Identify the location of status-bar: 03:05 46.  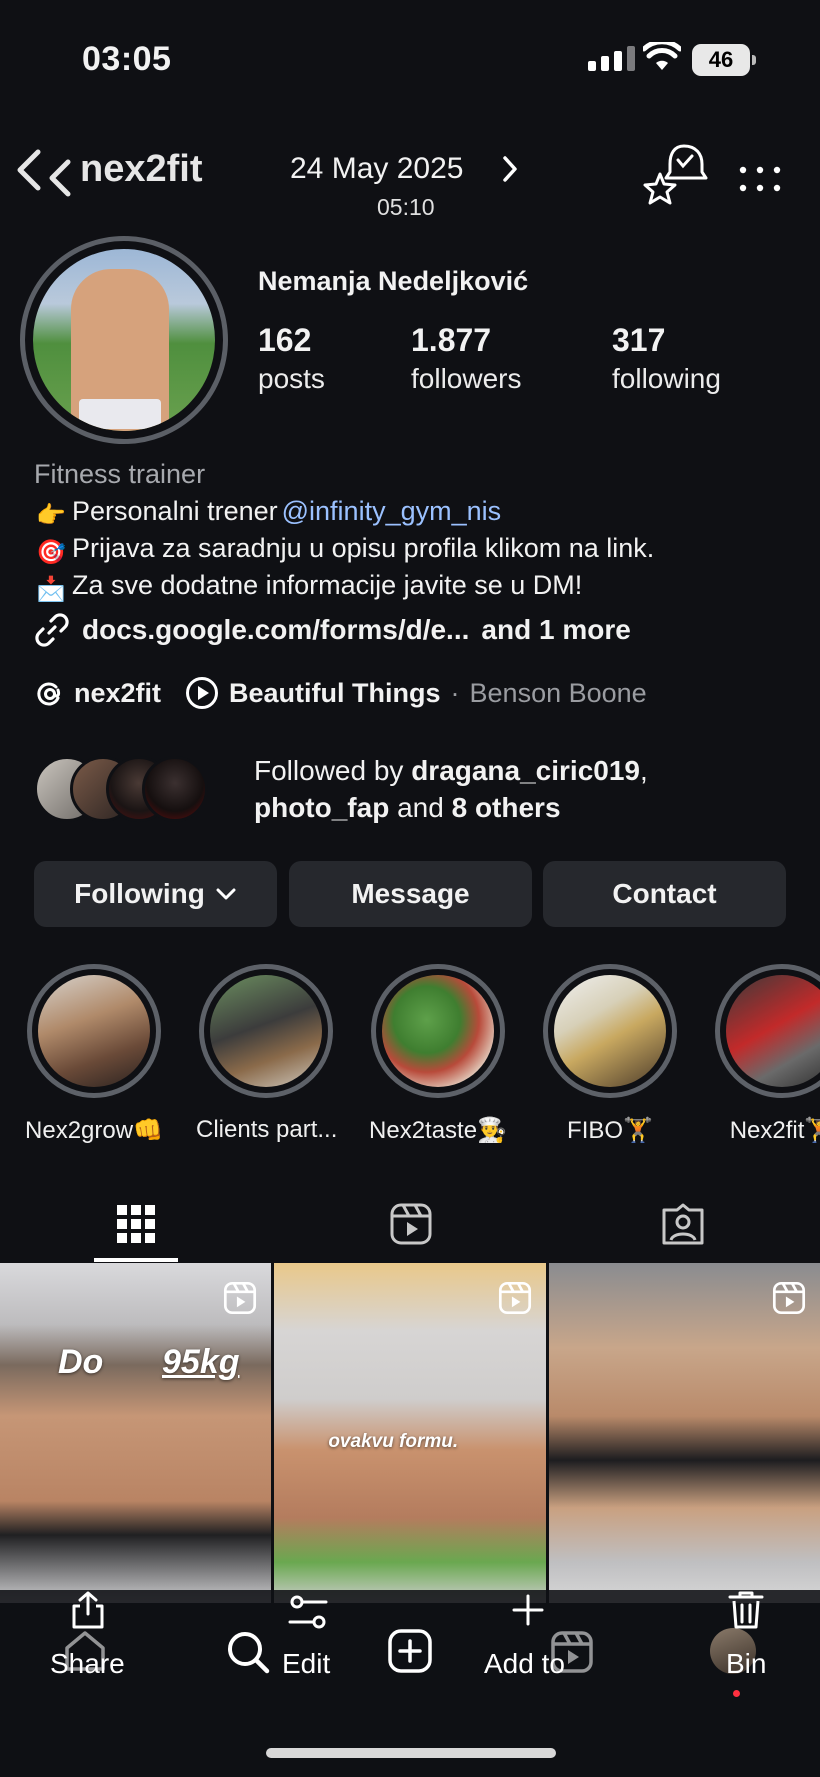
(410, 60).